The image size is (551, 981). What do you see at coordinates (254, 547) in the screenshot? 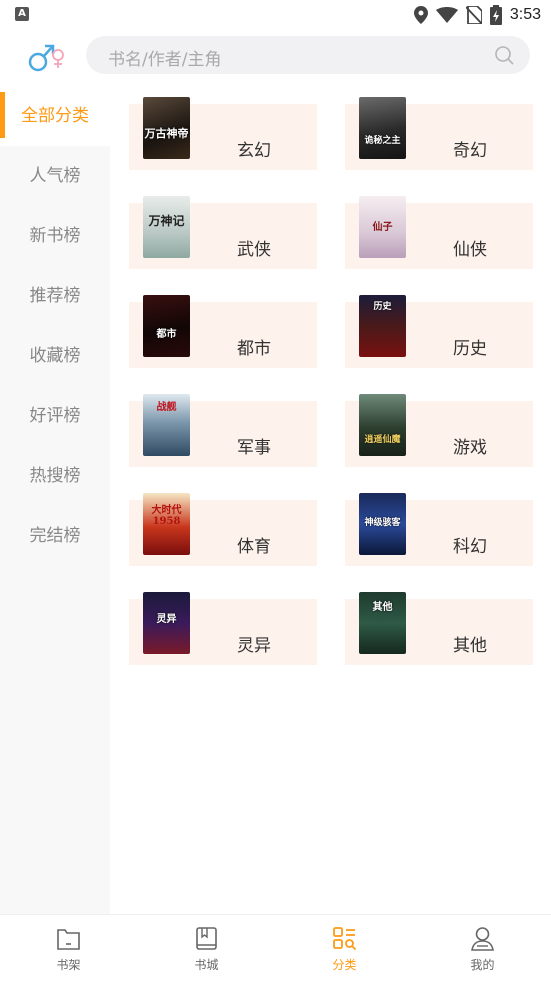
I see `category-label: 体育` at bounding box center [254, 547].